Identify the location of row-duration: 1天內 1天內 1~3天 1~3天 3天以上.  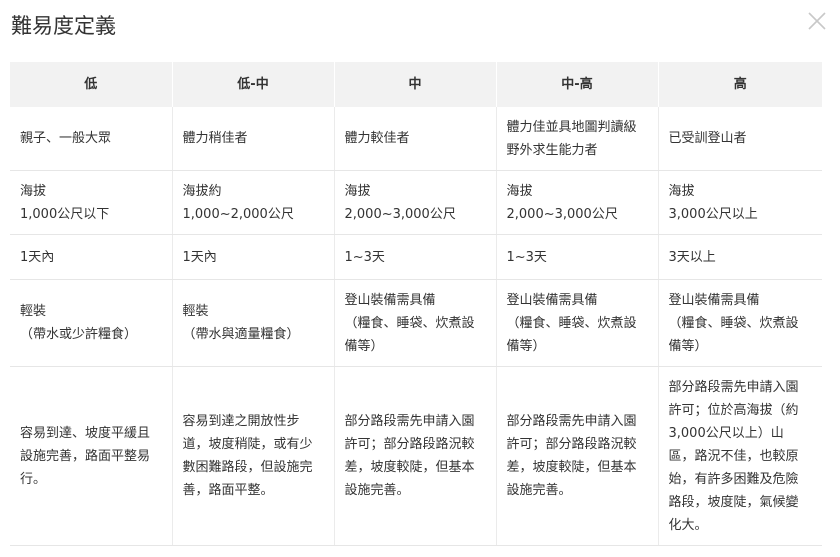
(416, 257).